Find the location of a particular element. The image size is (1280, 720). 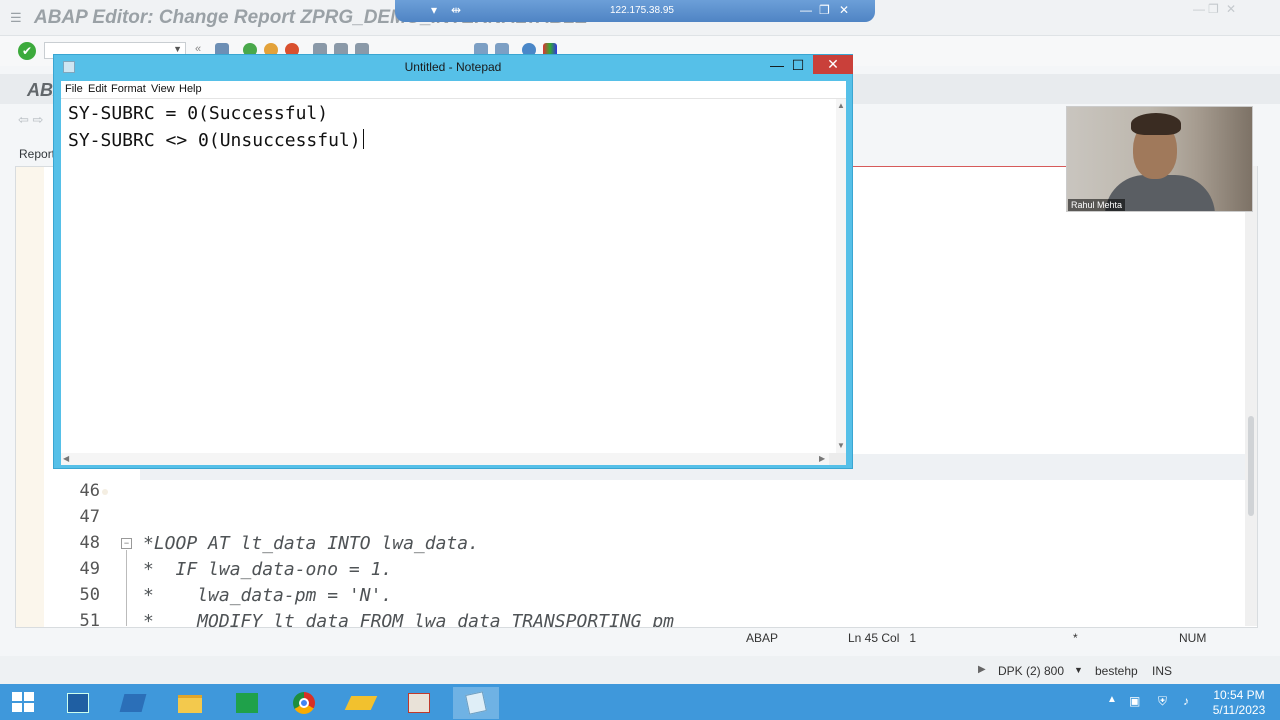

sap-gui-icon is located at coordinates (419, 703).